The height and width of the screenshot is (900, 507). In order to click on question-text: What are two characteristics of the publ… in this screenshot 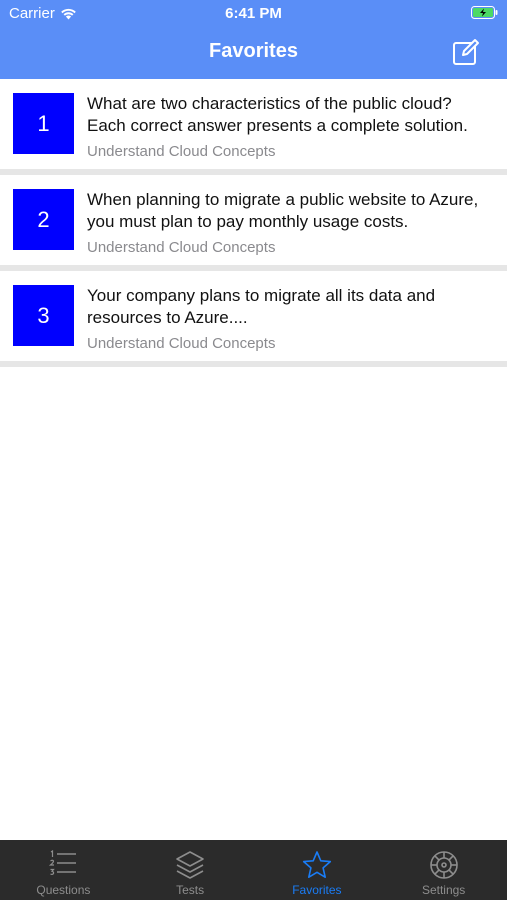, I will do `click(277, 114)`.